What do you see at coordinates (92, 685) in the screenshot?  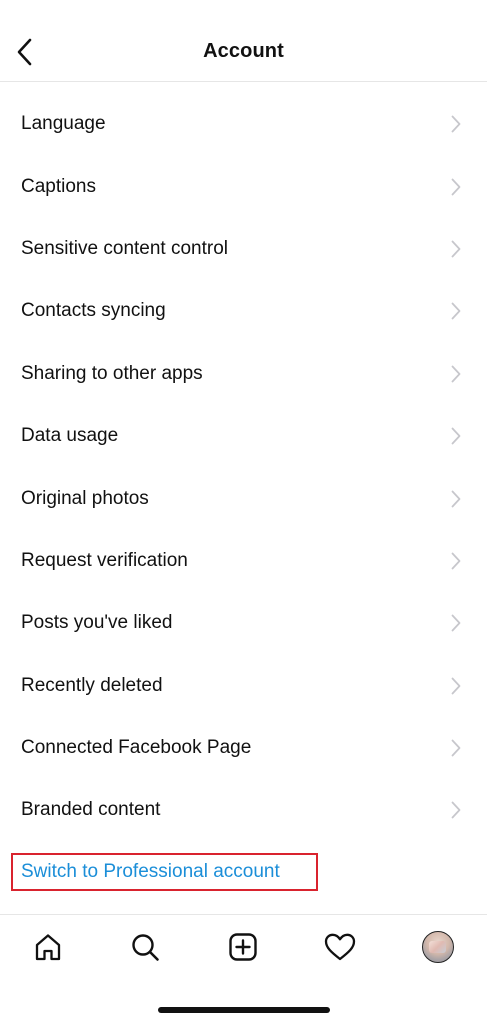 I see `menu-item-label: Recently deleted` at bounding box center [92, 685].